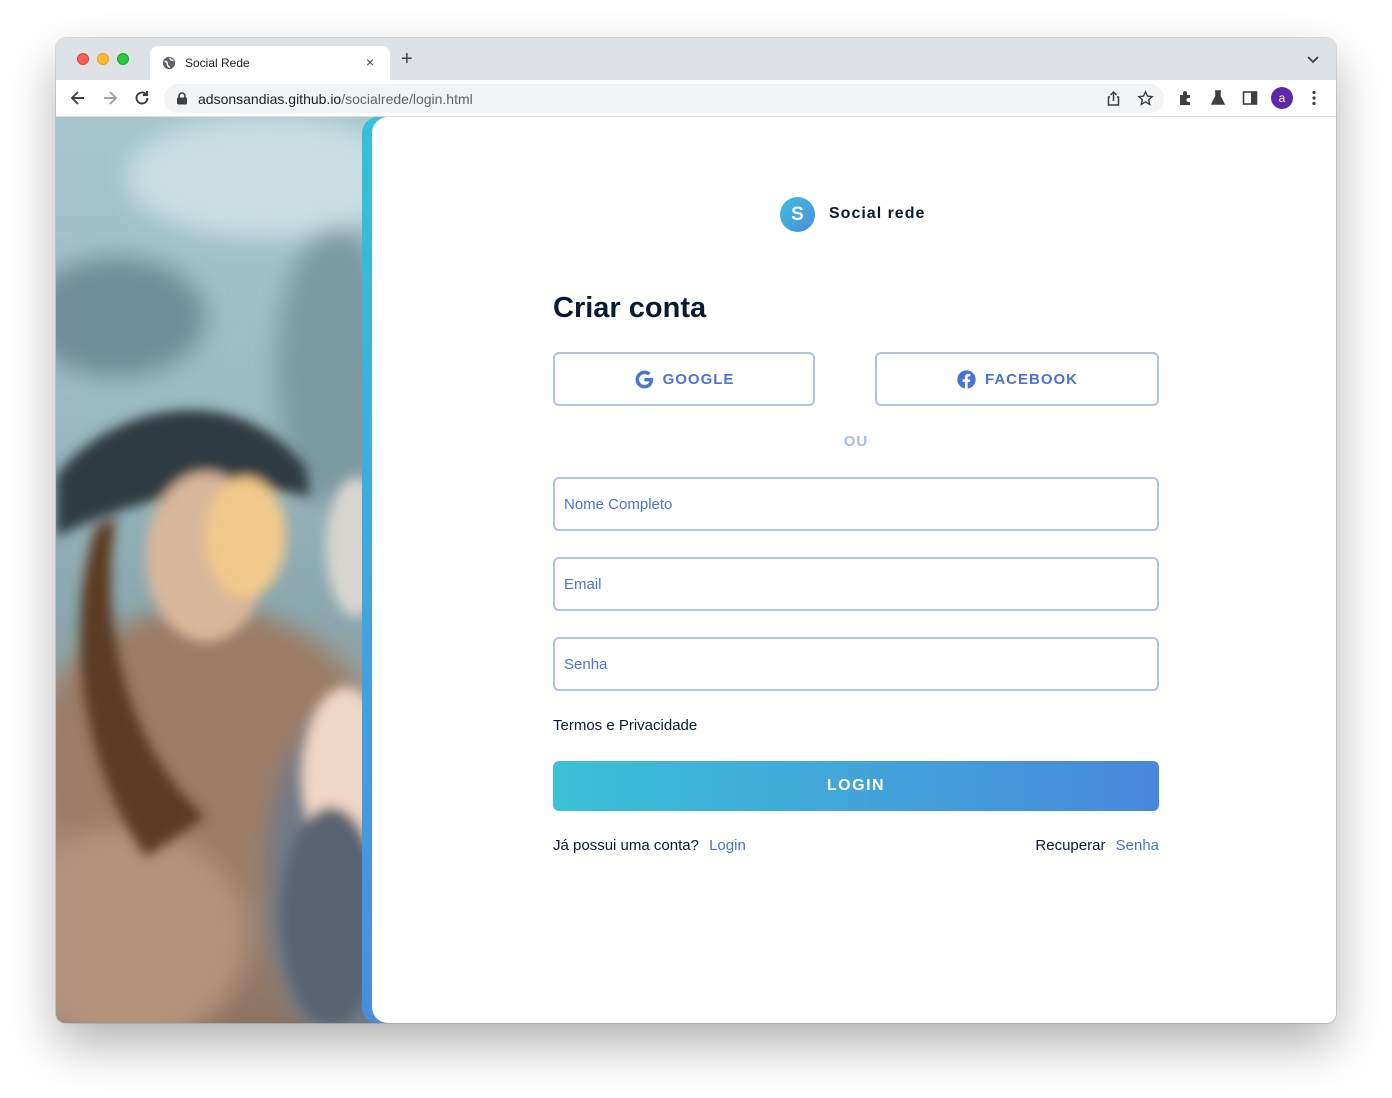 The height and width of the screenshot is (1098, 1392). What do you see at coordinates (217, 63) in the screenshot?
I see `tab-title: Social Rede` at bounding box center [217, 63].